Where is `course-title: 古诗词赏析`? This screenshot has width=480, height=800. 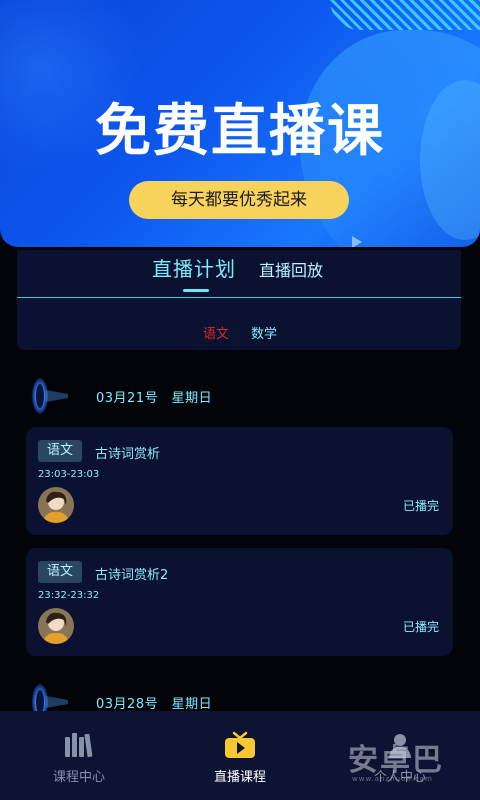
course-title: 古诗词赏析 is located at coordinates (128, 454).